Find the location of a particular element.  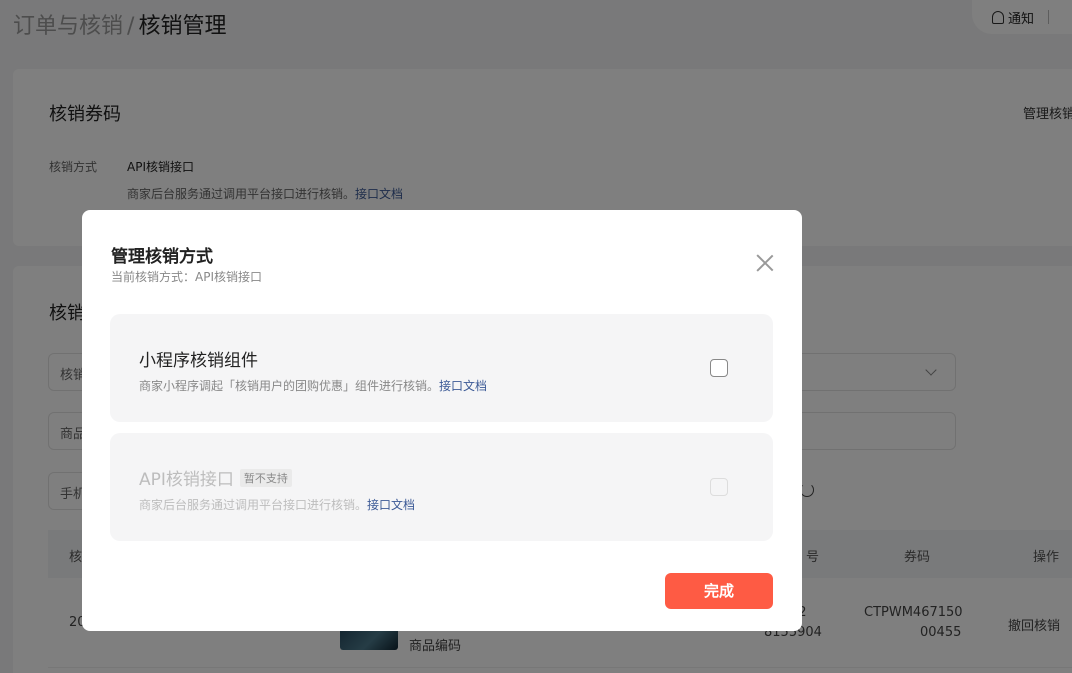

option-miniprogram: 小程序核销组件 商家小程序调起「核销用户的团购优惠」组件进行核销。接口文档 is located at coordinates (441, 368).